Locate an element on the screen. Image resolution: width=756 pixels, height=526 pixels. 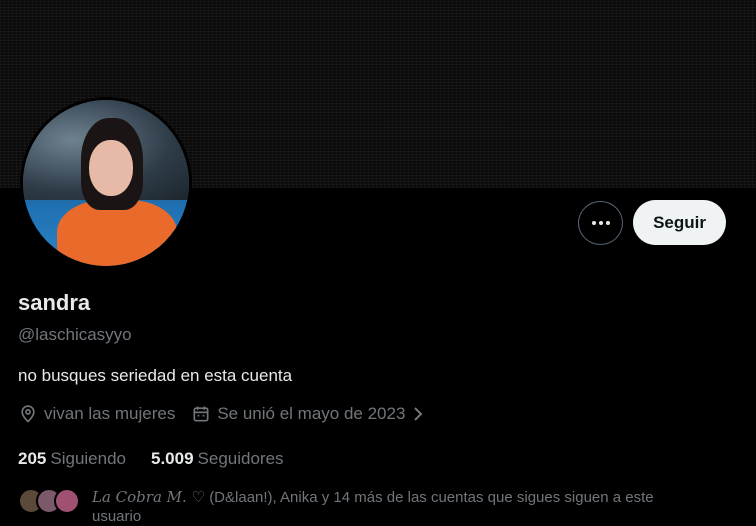
more-horizontal-icon is located at coordinates (600, 222).